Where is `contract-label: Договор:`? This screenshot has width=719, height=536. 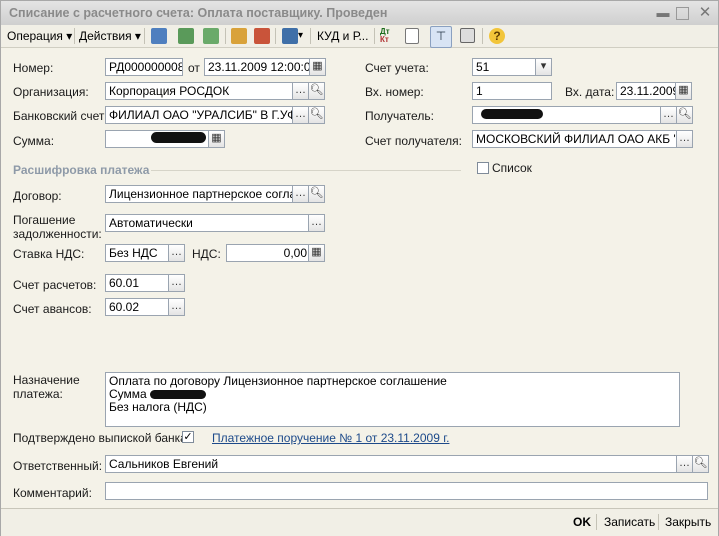
contract-label: Договор: is located at coordinates (37, 196).